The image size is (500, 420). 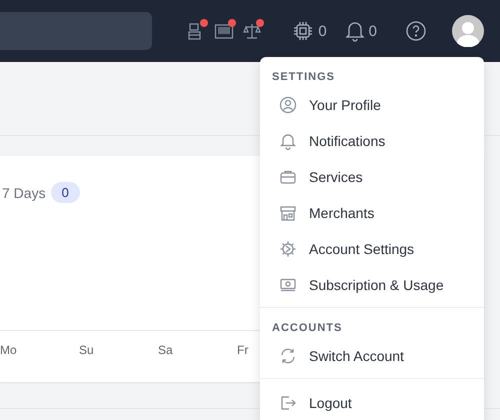 What do you see at coordinates (416, 31) in the screenshot?
I see `help-icon` at bounding box center [416, 31].